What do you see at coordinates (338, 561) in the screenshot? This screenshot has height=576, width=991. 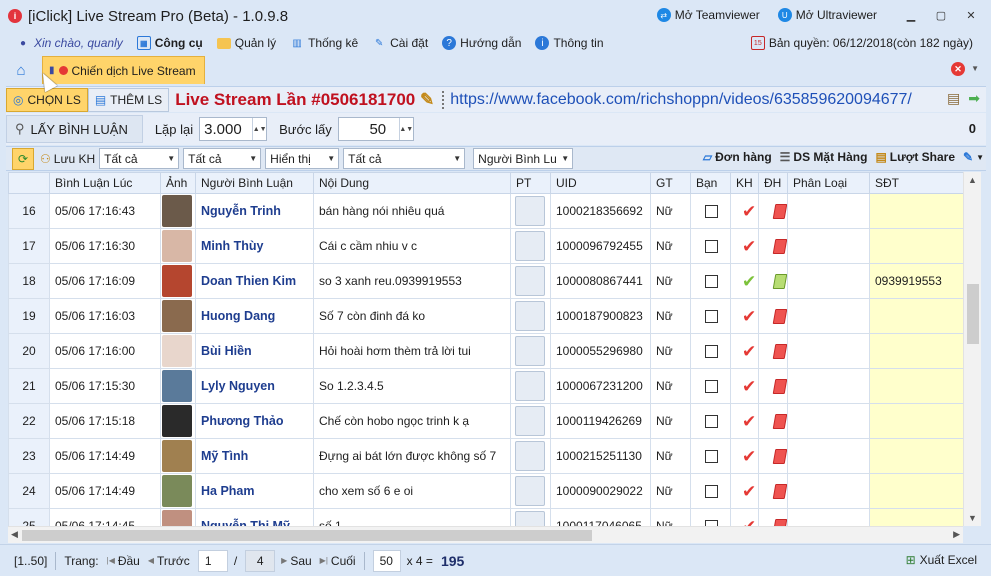 I see `last-page-button: ▶| Cuối` at bounding box center [338, 561].